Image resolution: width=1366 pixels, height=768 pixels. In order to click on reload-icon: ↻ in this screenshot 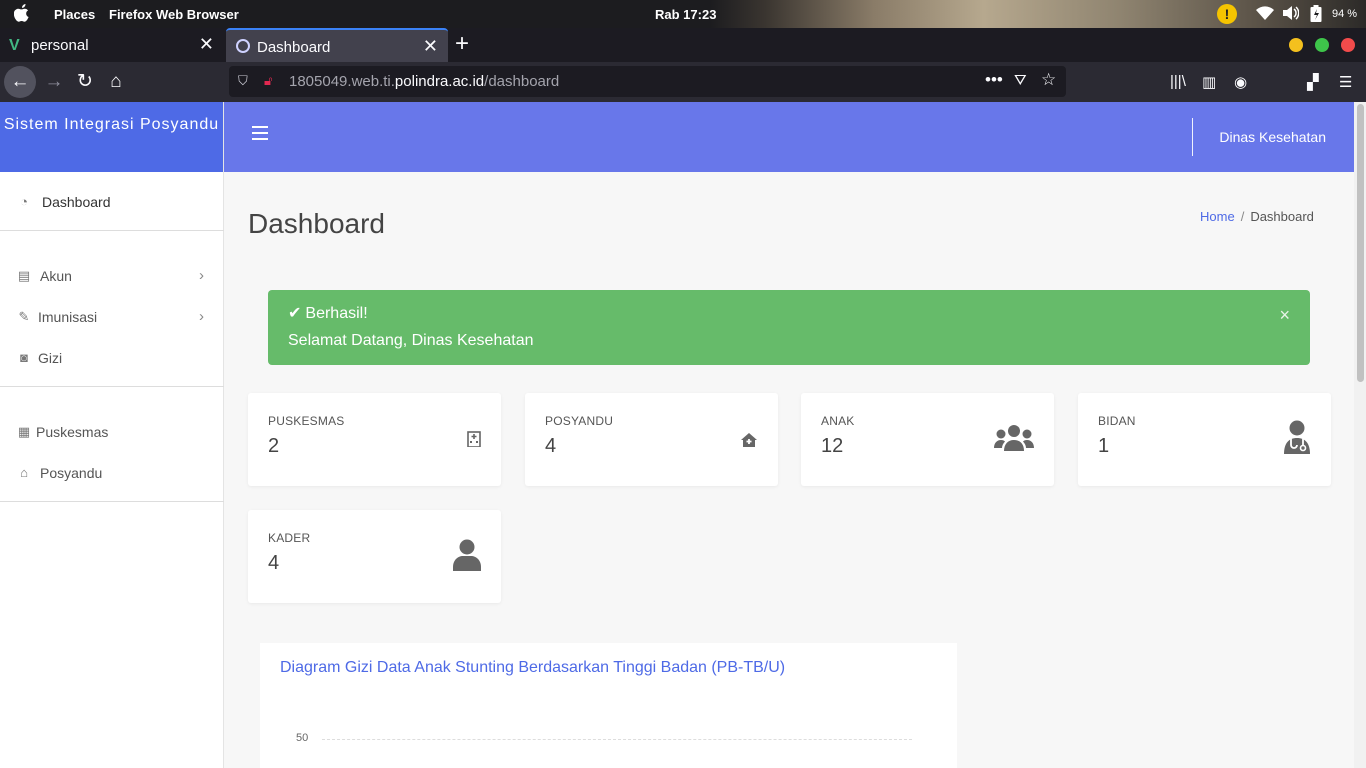, I will do `click(85, 82)`.